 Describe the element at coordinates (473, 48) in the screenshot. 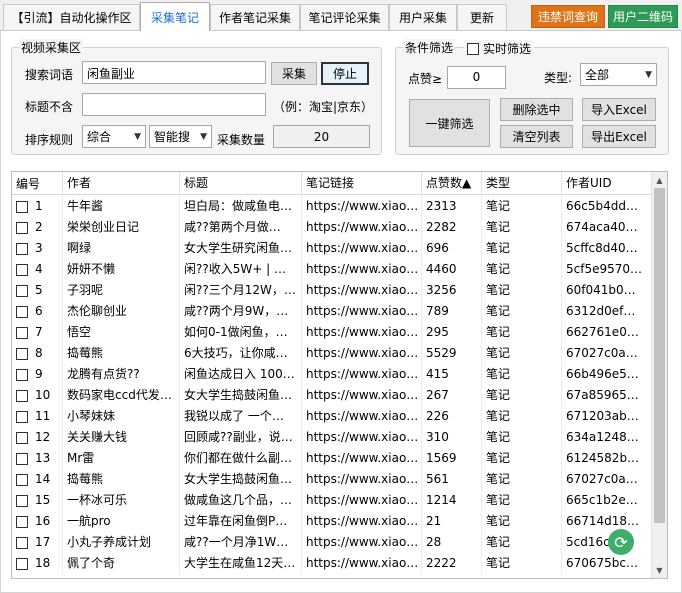

I see `realtime-checkbox` at that location.